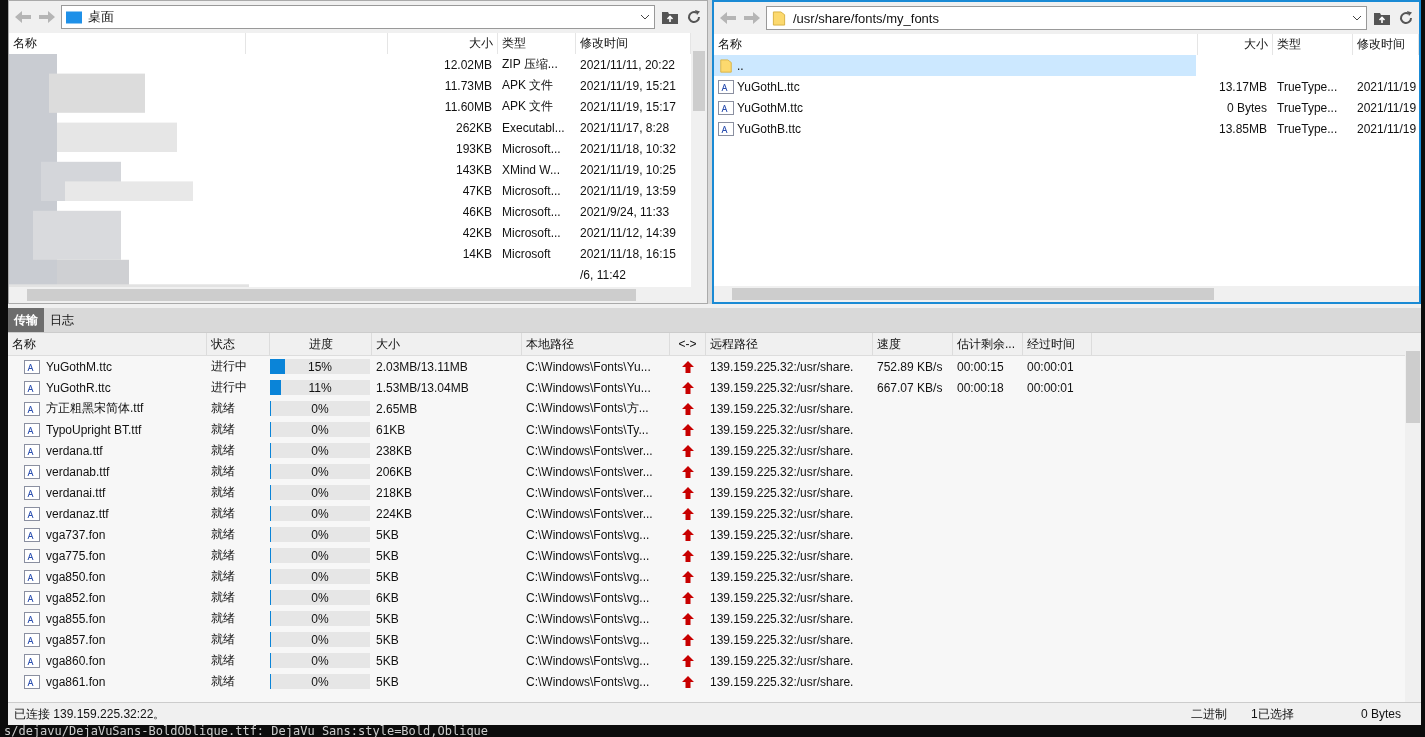 This screenshot has width=1425, height=737. I want to click on progress-percent: 15%, so click(320, 366).